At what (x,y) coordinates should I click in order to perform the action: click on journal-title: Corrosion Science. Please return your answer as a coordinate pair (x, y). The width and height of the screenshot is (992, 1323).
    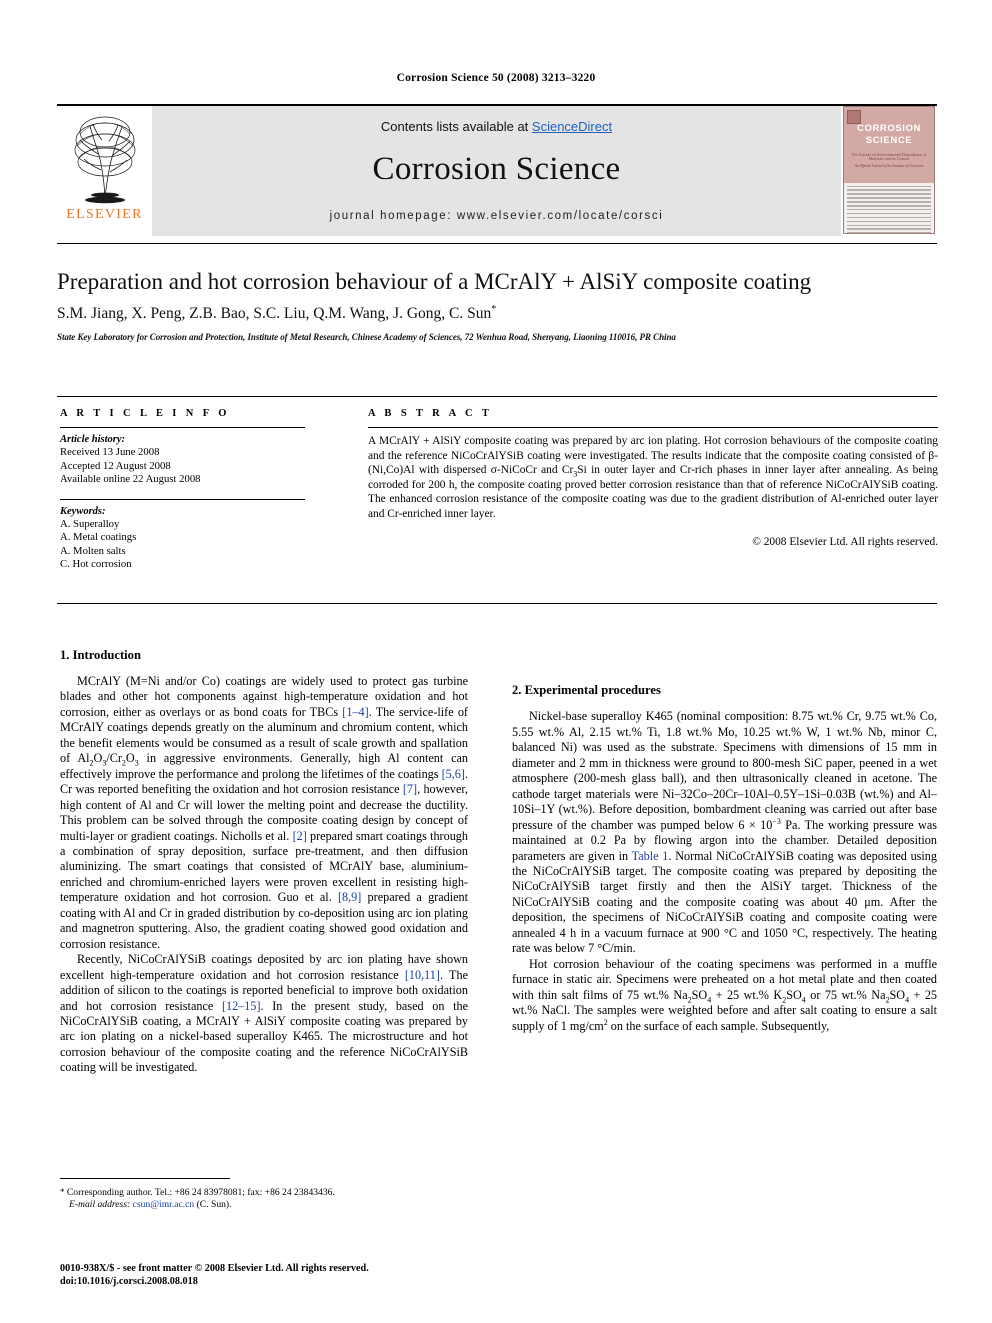
    Looking at the image, I should click on (496, 169).